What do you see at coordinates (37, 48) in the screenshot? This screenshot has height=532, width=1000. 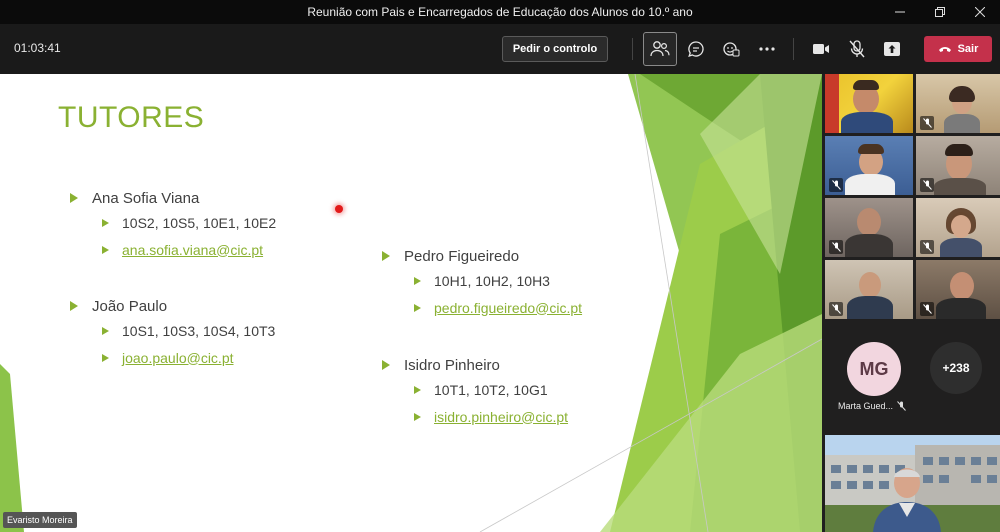 I see `meeting-timer: 01:03:41` at bounding box center [37, 48].